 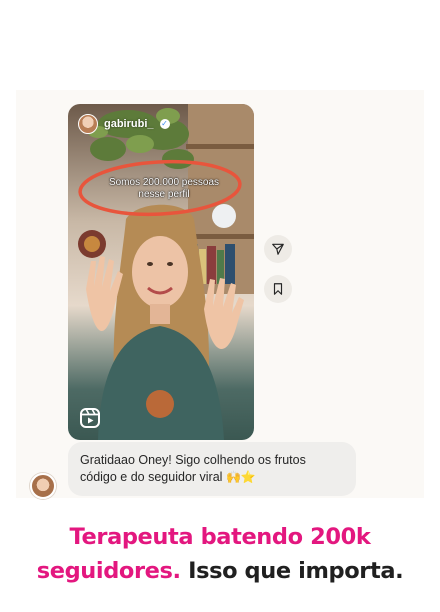 I want to click on share-button, so click(x=278, y=249).